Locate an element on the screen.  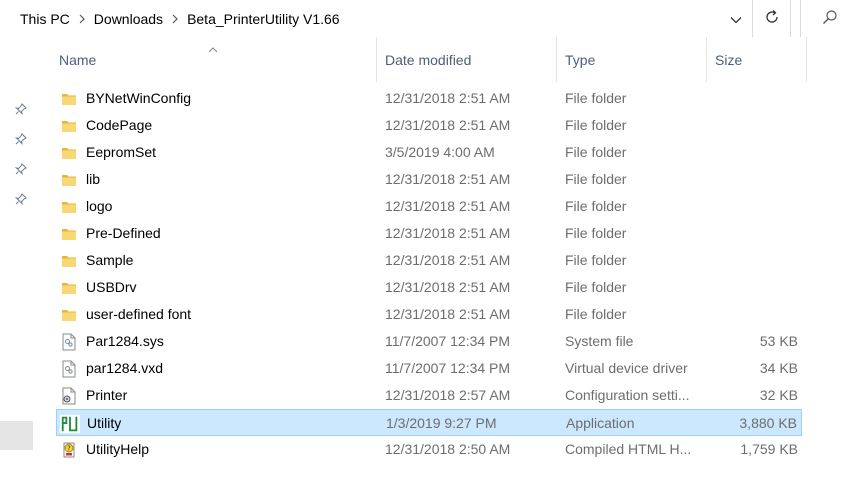
file-name: lib is located at coordinates (93, 179).